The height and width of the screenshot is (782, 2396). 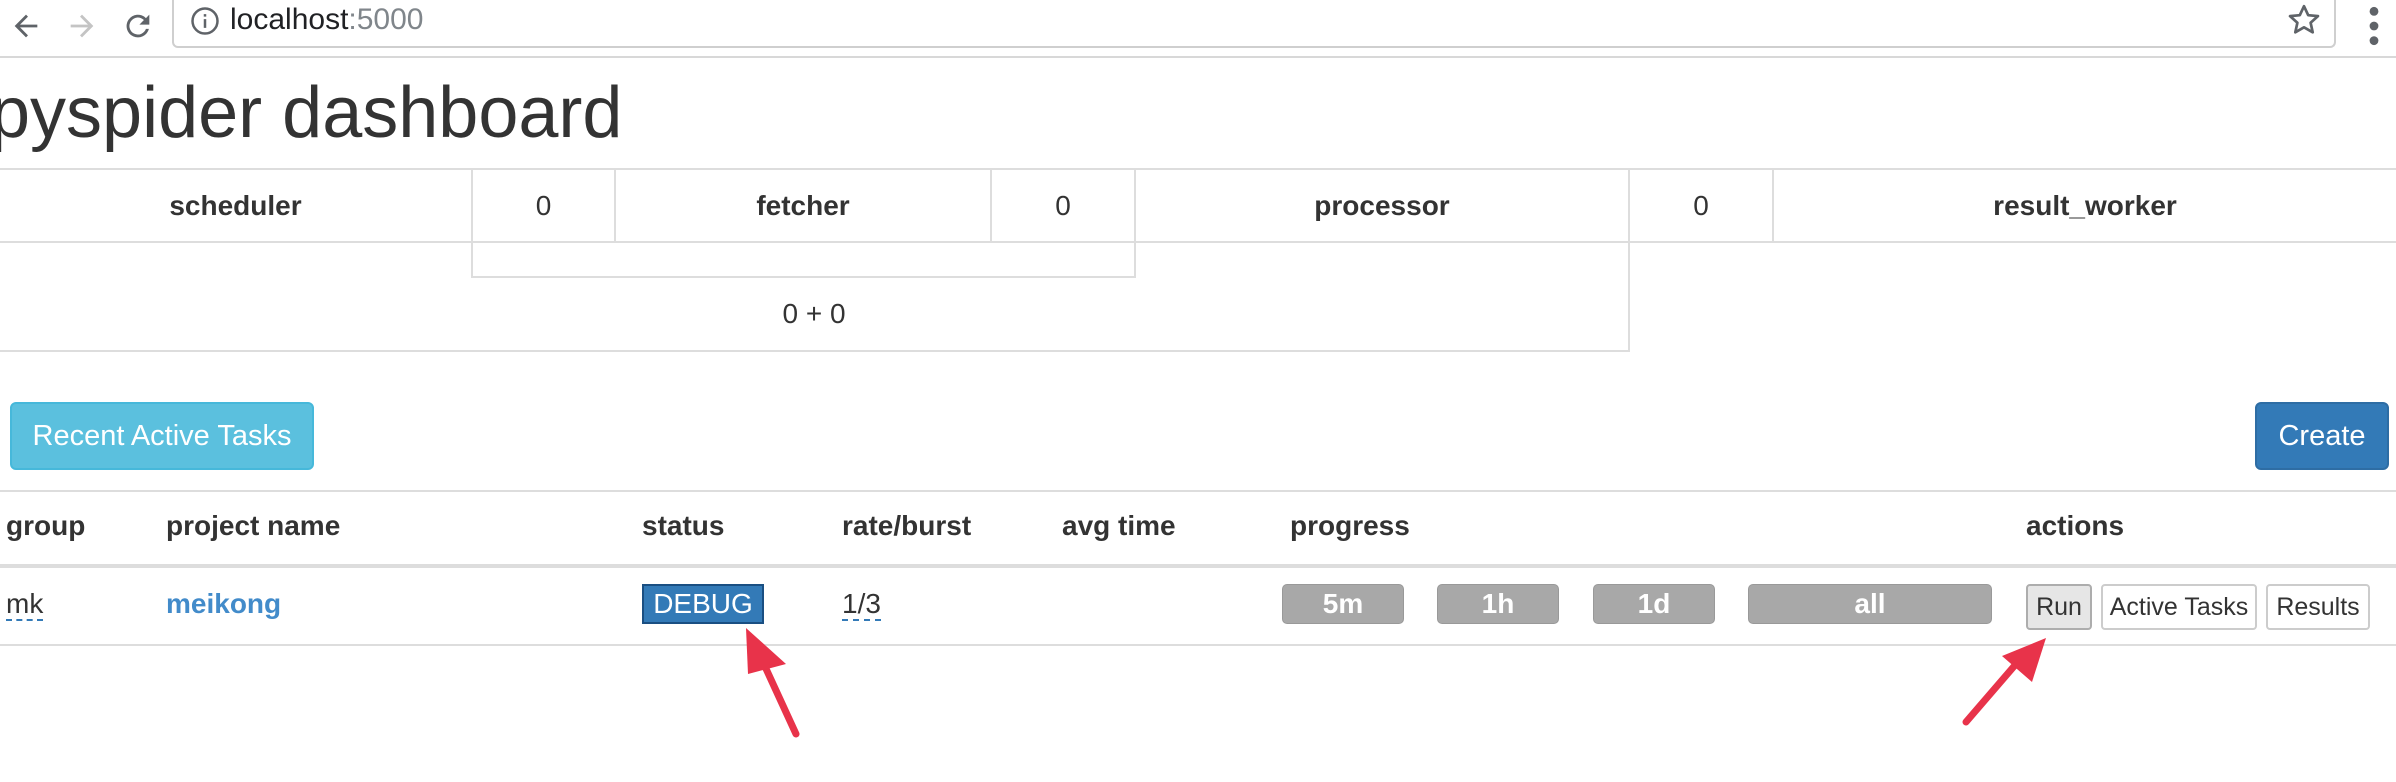 I want to click on reload-button, so click(x=138, y=26).